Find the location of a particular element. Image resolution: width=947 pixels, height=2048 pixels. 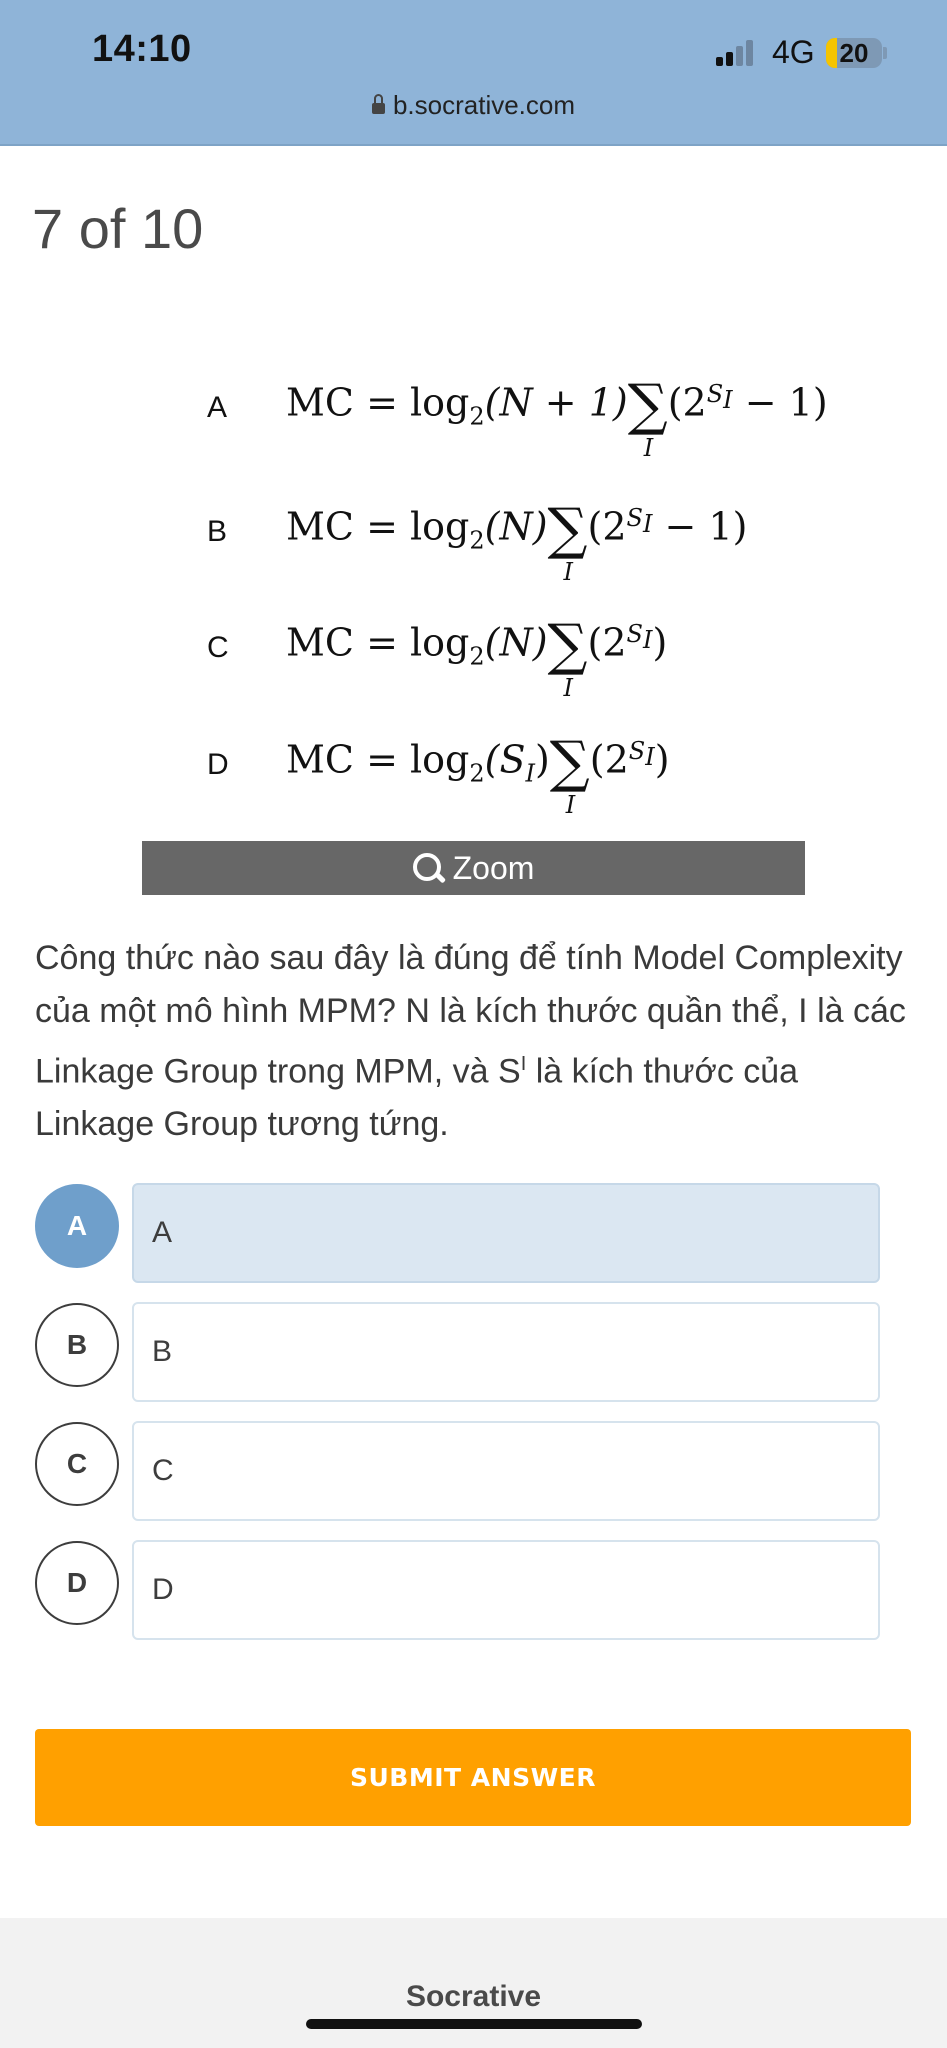

zoom-button: Zoom is located at coordinates (473, 868).